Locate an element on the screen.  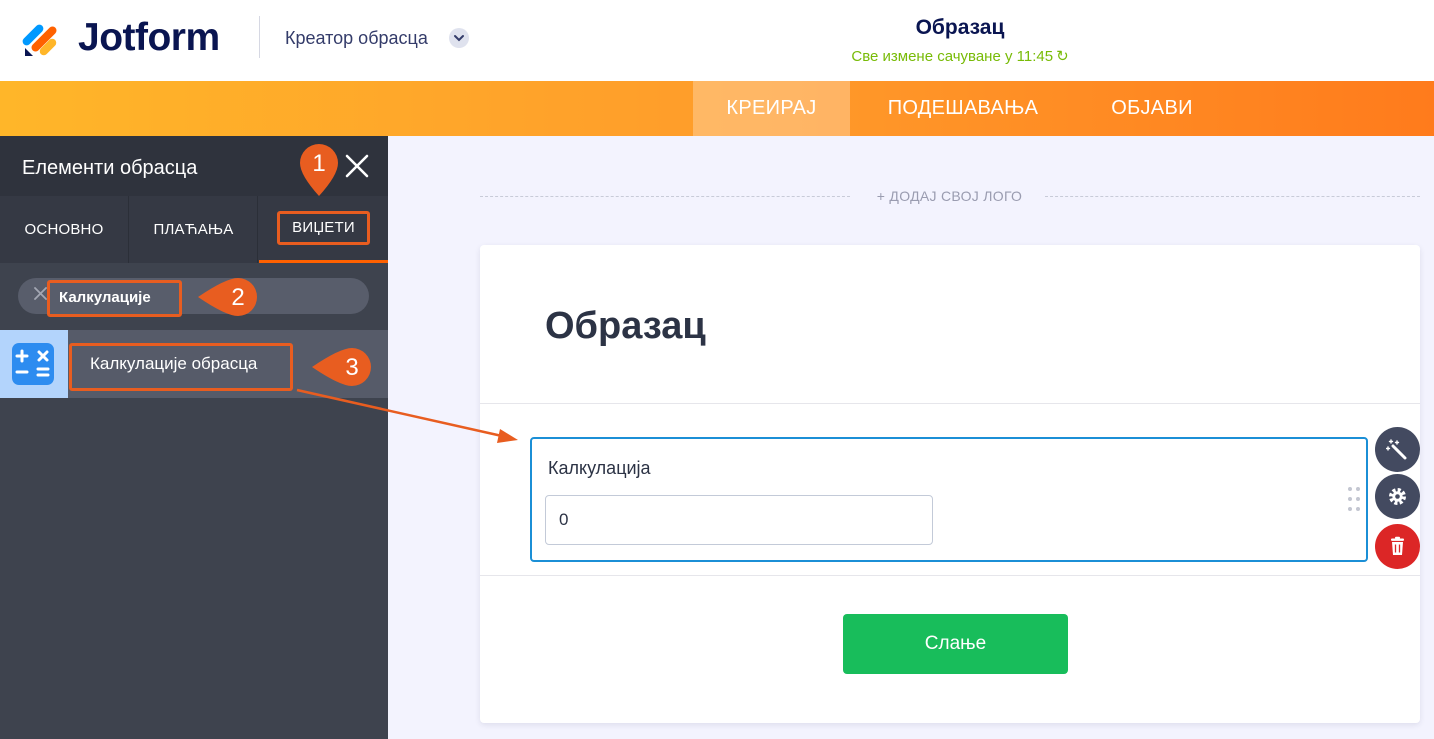
widget-result-item: Калкулације обрасца is located at coordinates (194, 364).